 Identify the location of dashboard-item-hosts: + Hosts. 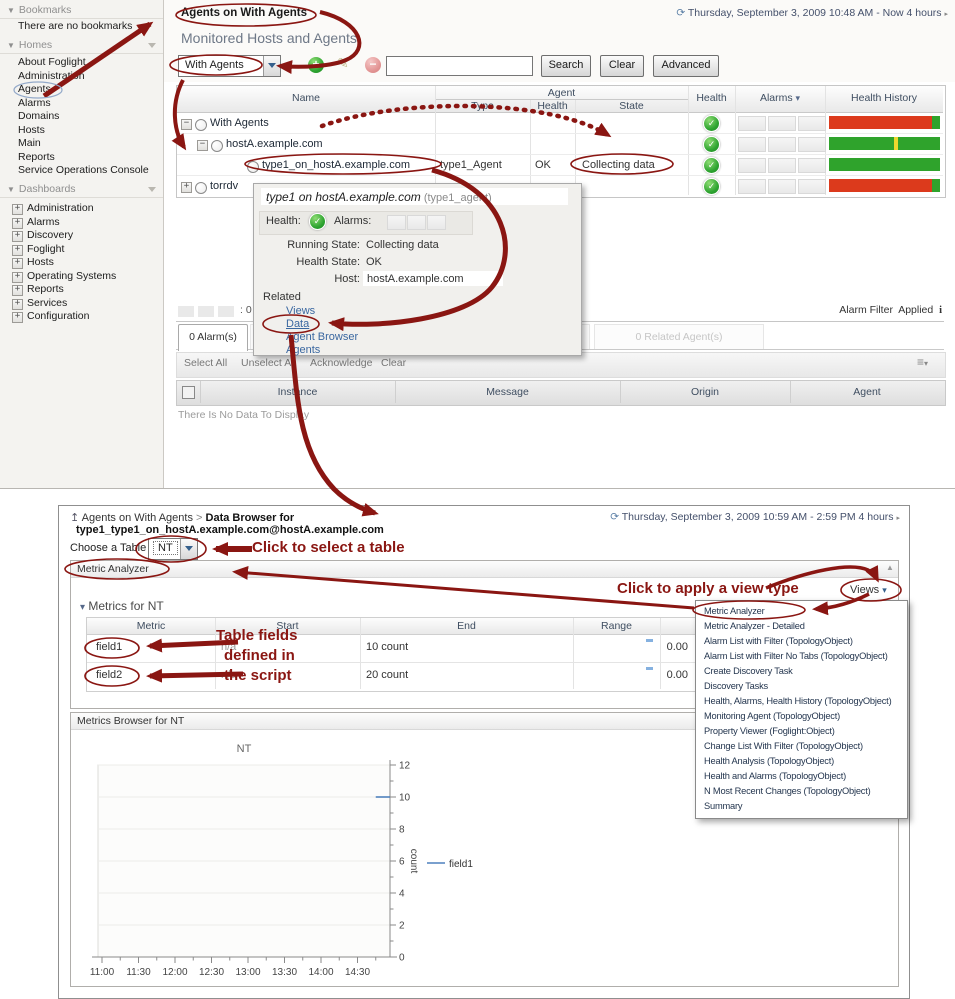
(81, 263).